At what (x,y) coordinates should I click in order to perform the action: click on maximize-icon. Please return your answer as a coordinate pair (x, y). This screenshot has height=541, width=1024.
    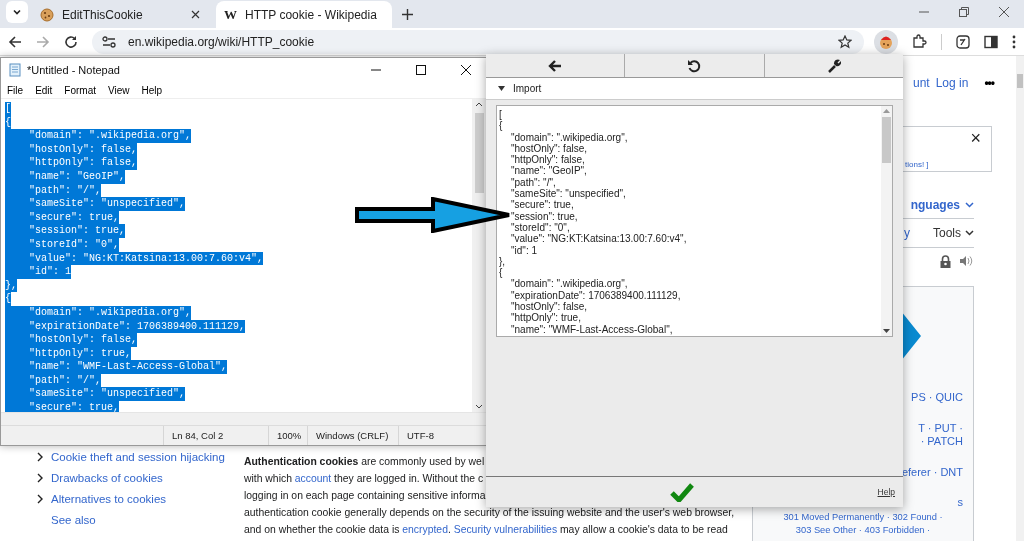
    Looking at the image, I should click on (421, 70).